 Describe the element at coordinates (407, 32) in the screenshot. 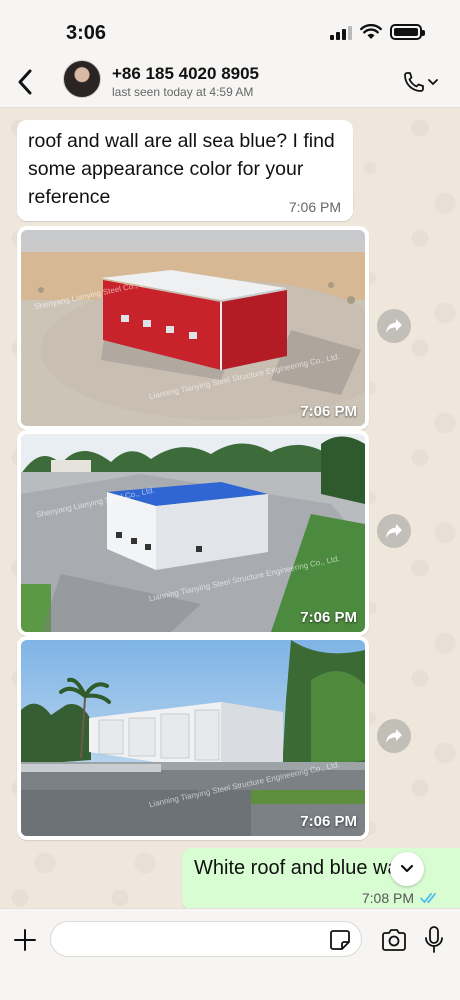

I see `battery-icon` at that location.